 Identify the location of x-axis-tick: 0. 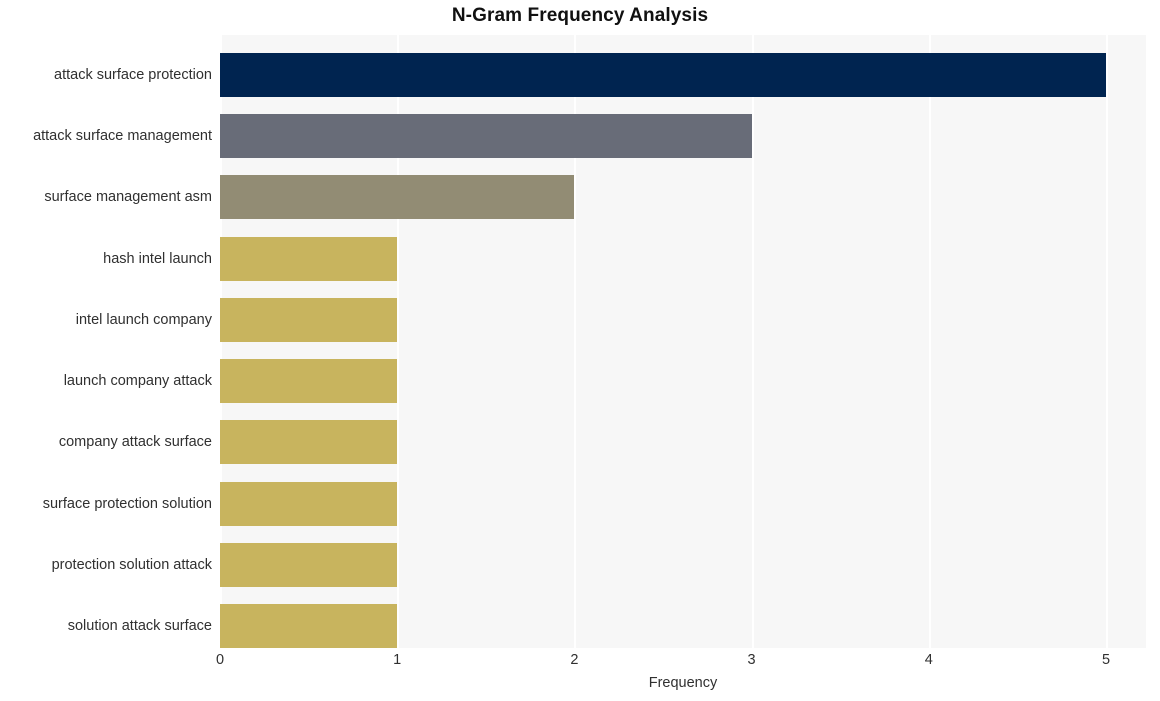
(220, 660).